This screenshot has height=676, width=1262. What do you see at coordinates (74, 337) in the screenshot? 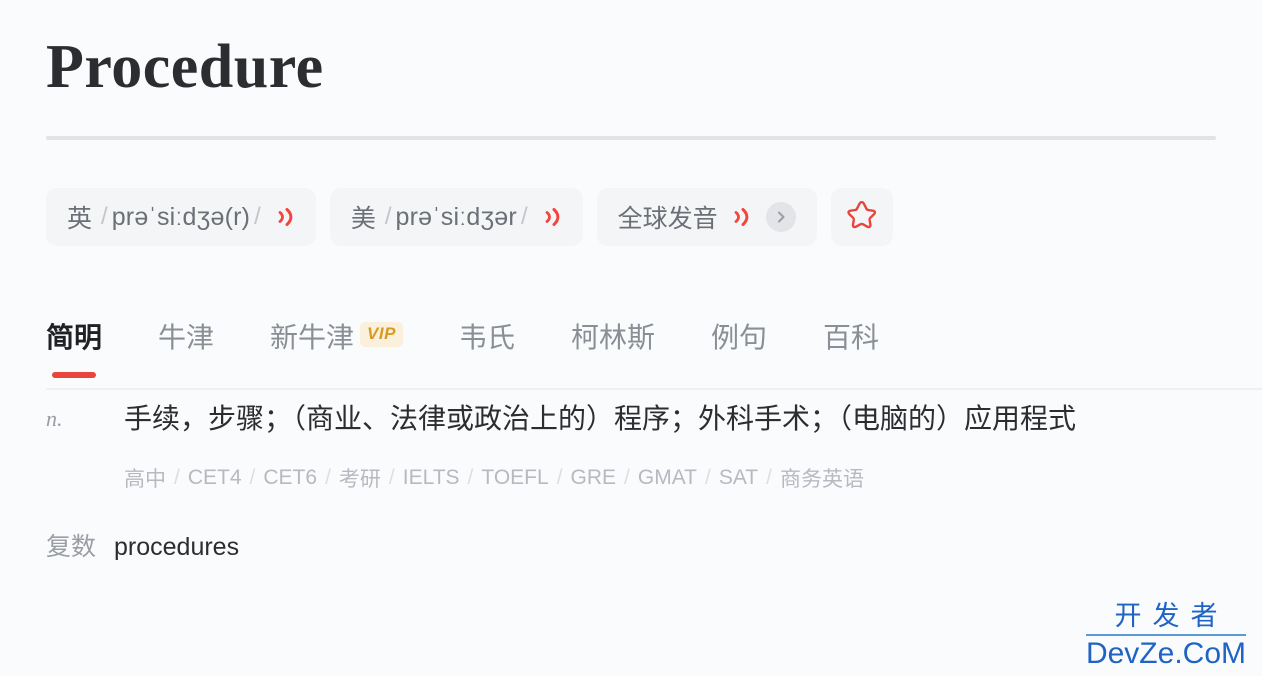
I see `tab-label: 简明` at bounding box center [74, 337].